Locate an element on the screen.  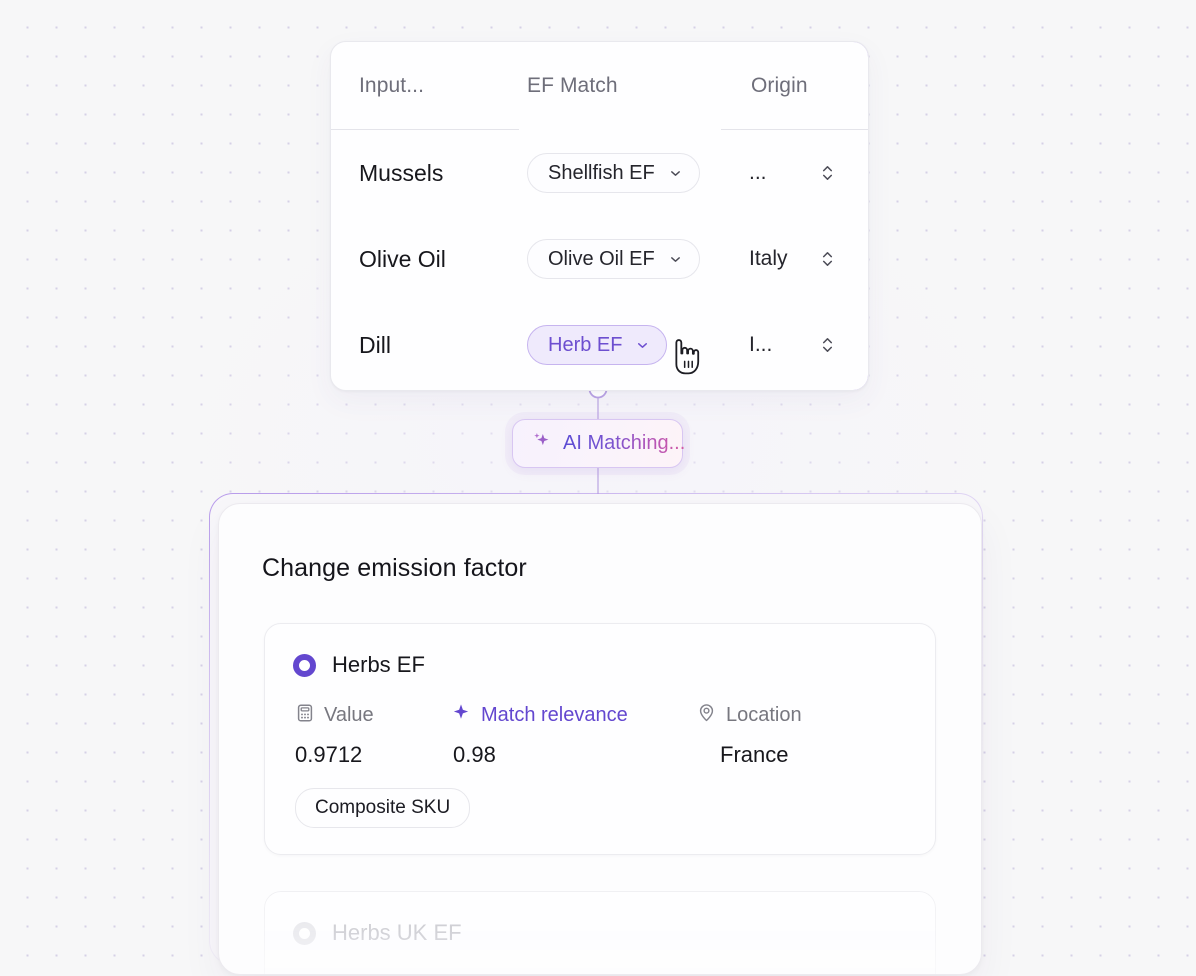
column-header-ef-match: EF Match is located at coordinates (625, 86).